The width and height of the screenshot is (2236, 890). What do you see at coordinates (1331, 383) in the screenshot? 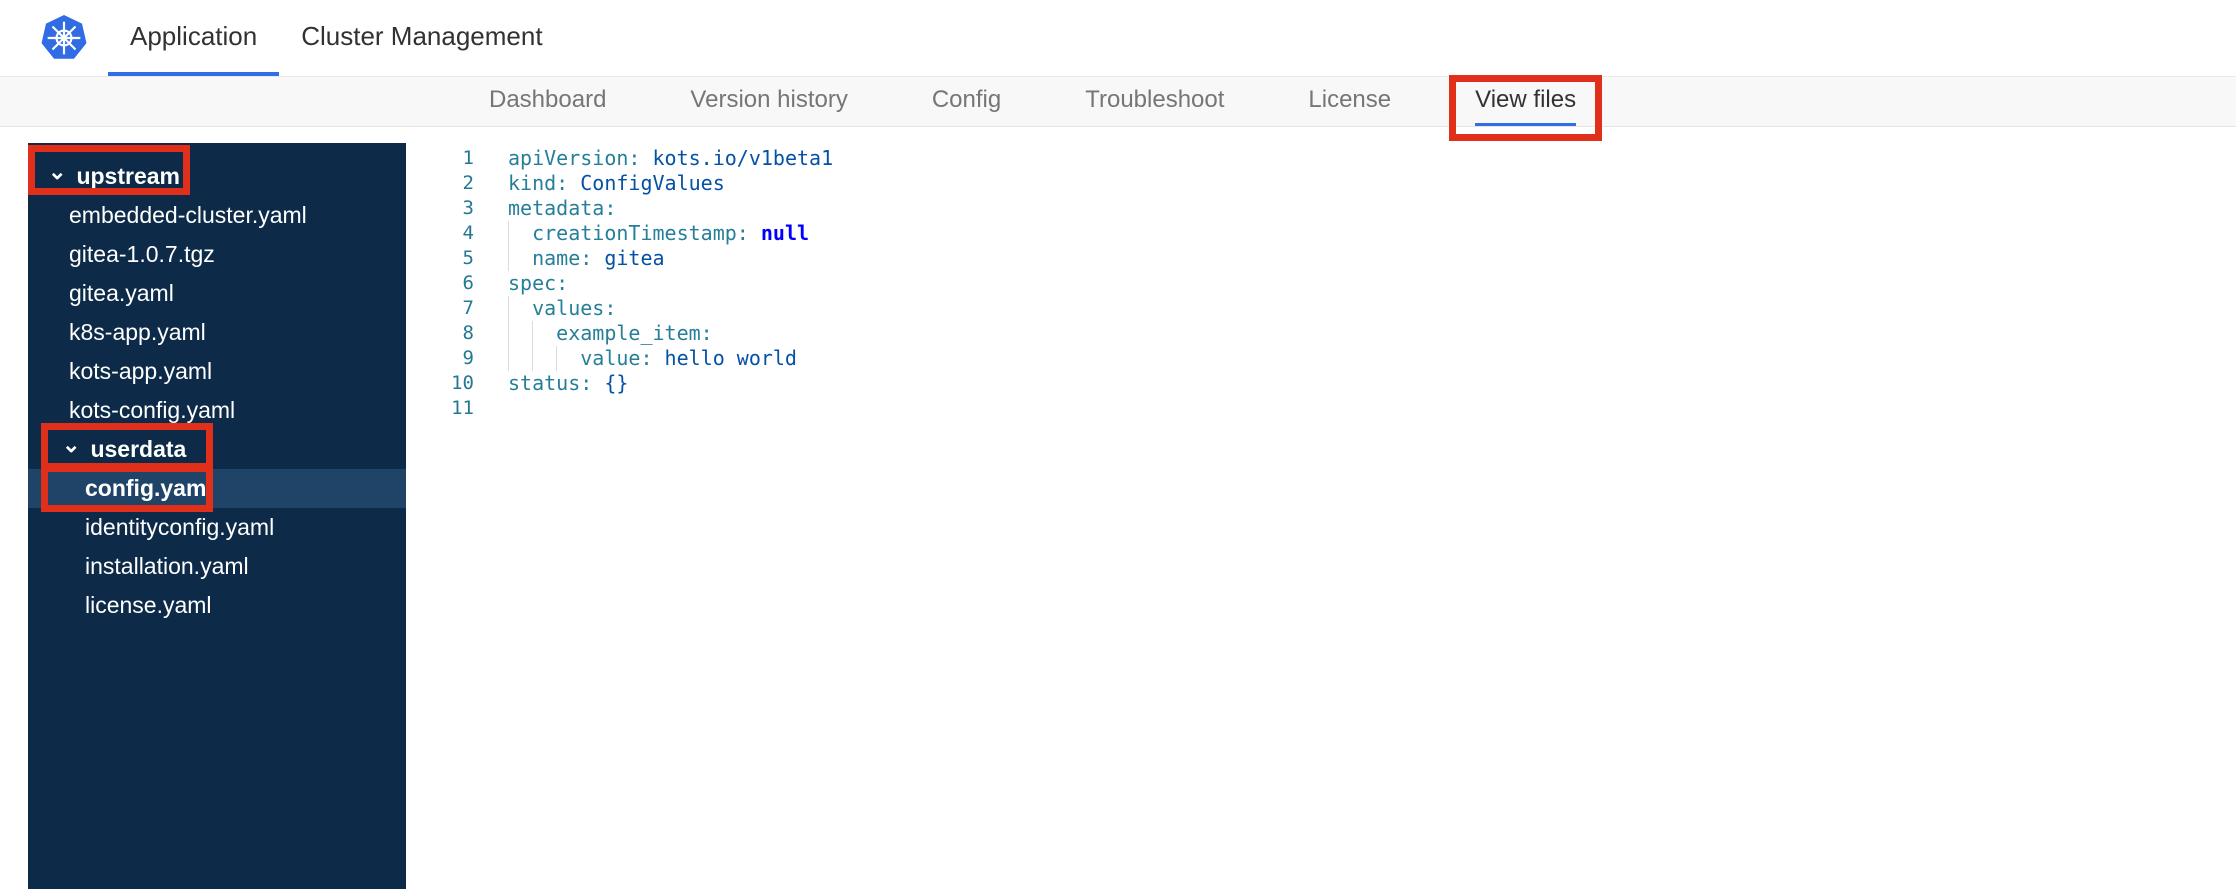
I see `code-line: 10 status: {}` at bounding box center [1331, 383].